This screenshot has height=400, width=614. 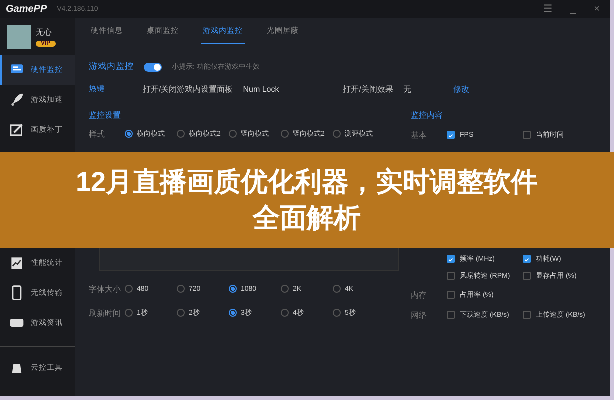 What do you see at coordinates (307, 182) in the screenshot?
I see `banner-headline: 12月直播画质优化利器，实时调整软件` at bounding box center [307, 182].